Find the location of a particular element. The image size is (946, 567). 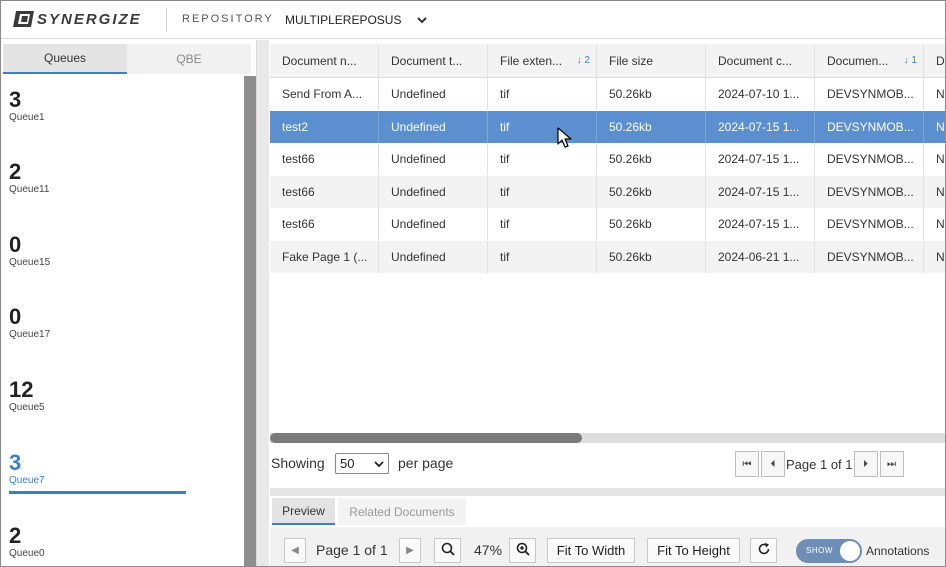

zoom-level: 47% is located at coordinates (488, 550).